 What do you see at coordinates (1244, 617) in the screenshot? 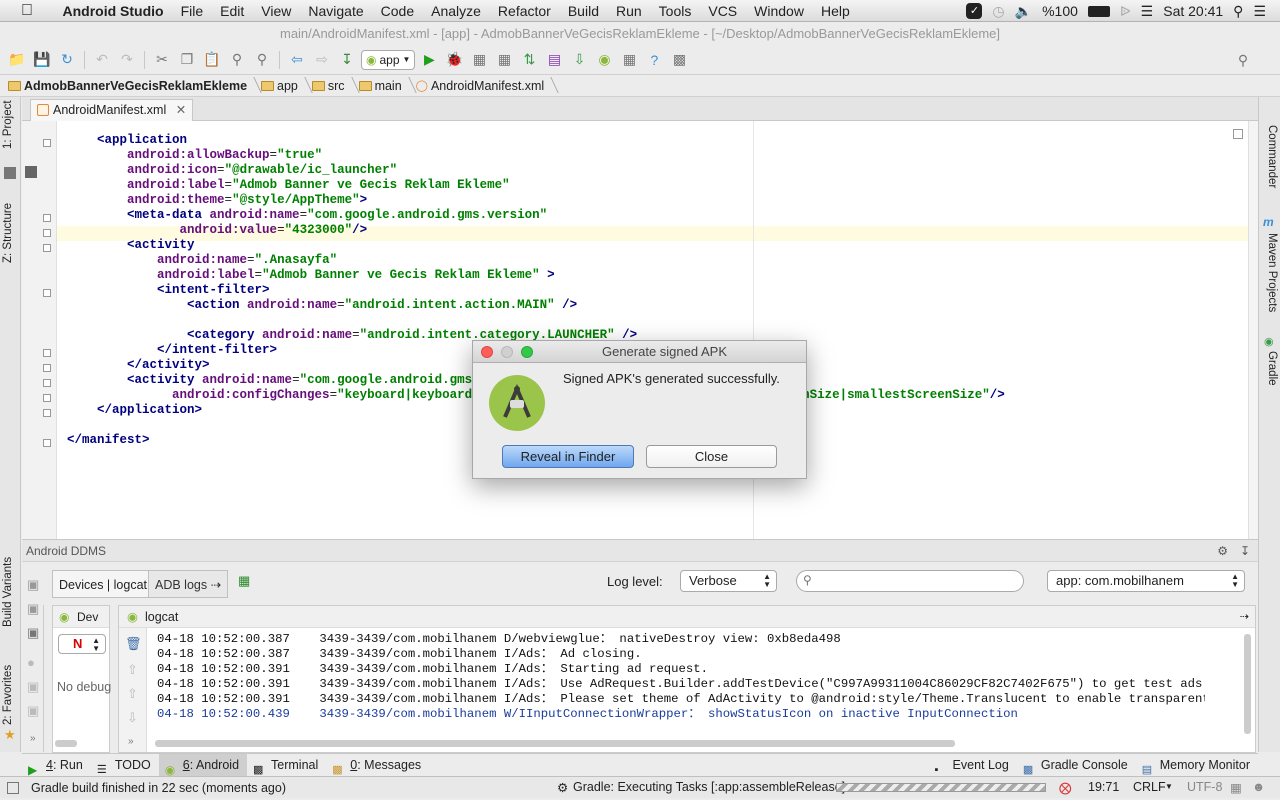
I see `pin-arrow-icon: ⇢` at bounding box center [1244, 617].